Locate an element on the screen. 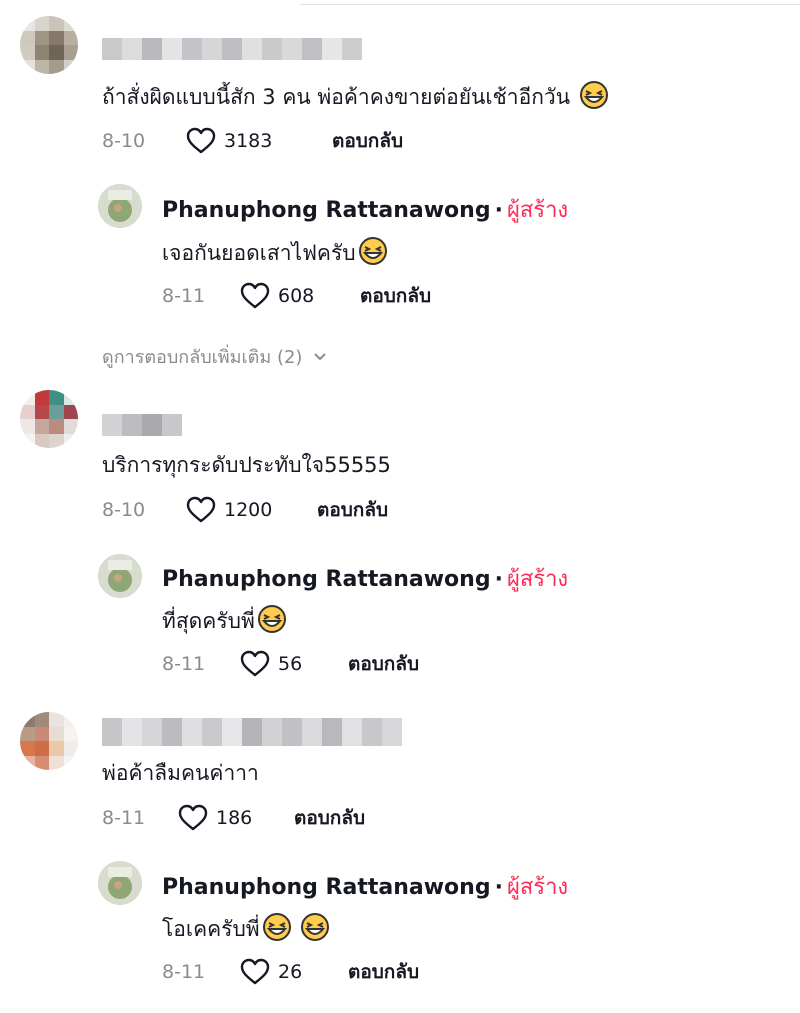  comment-date: 8-11 is located at coordinates (124, 818).